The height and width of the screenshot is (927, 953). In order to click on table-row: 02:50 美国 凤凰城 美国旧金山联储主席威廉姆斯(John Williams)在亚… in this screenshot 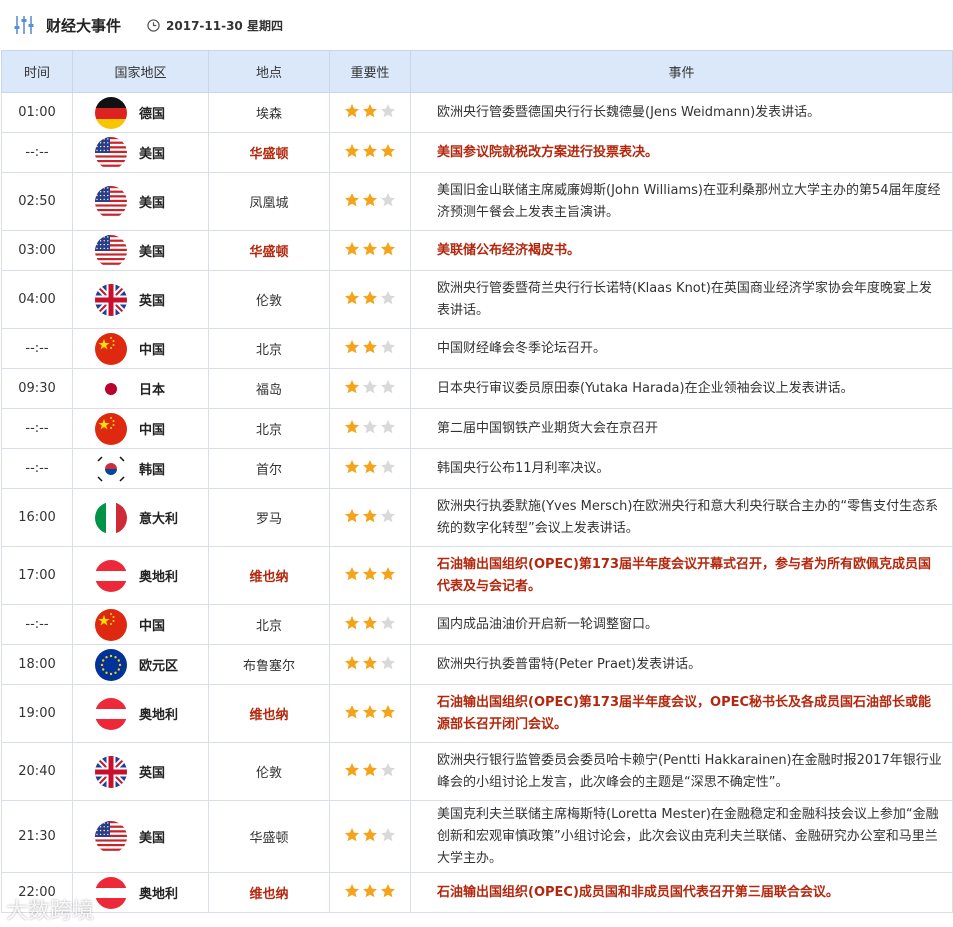, I will do `click(477, 201)`.